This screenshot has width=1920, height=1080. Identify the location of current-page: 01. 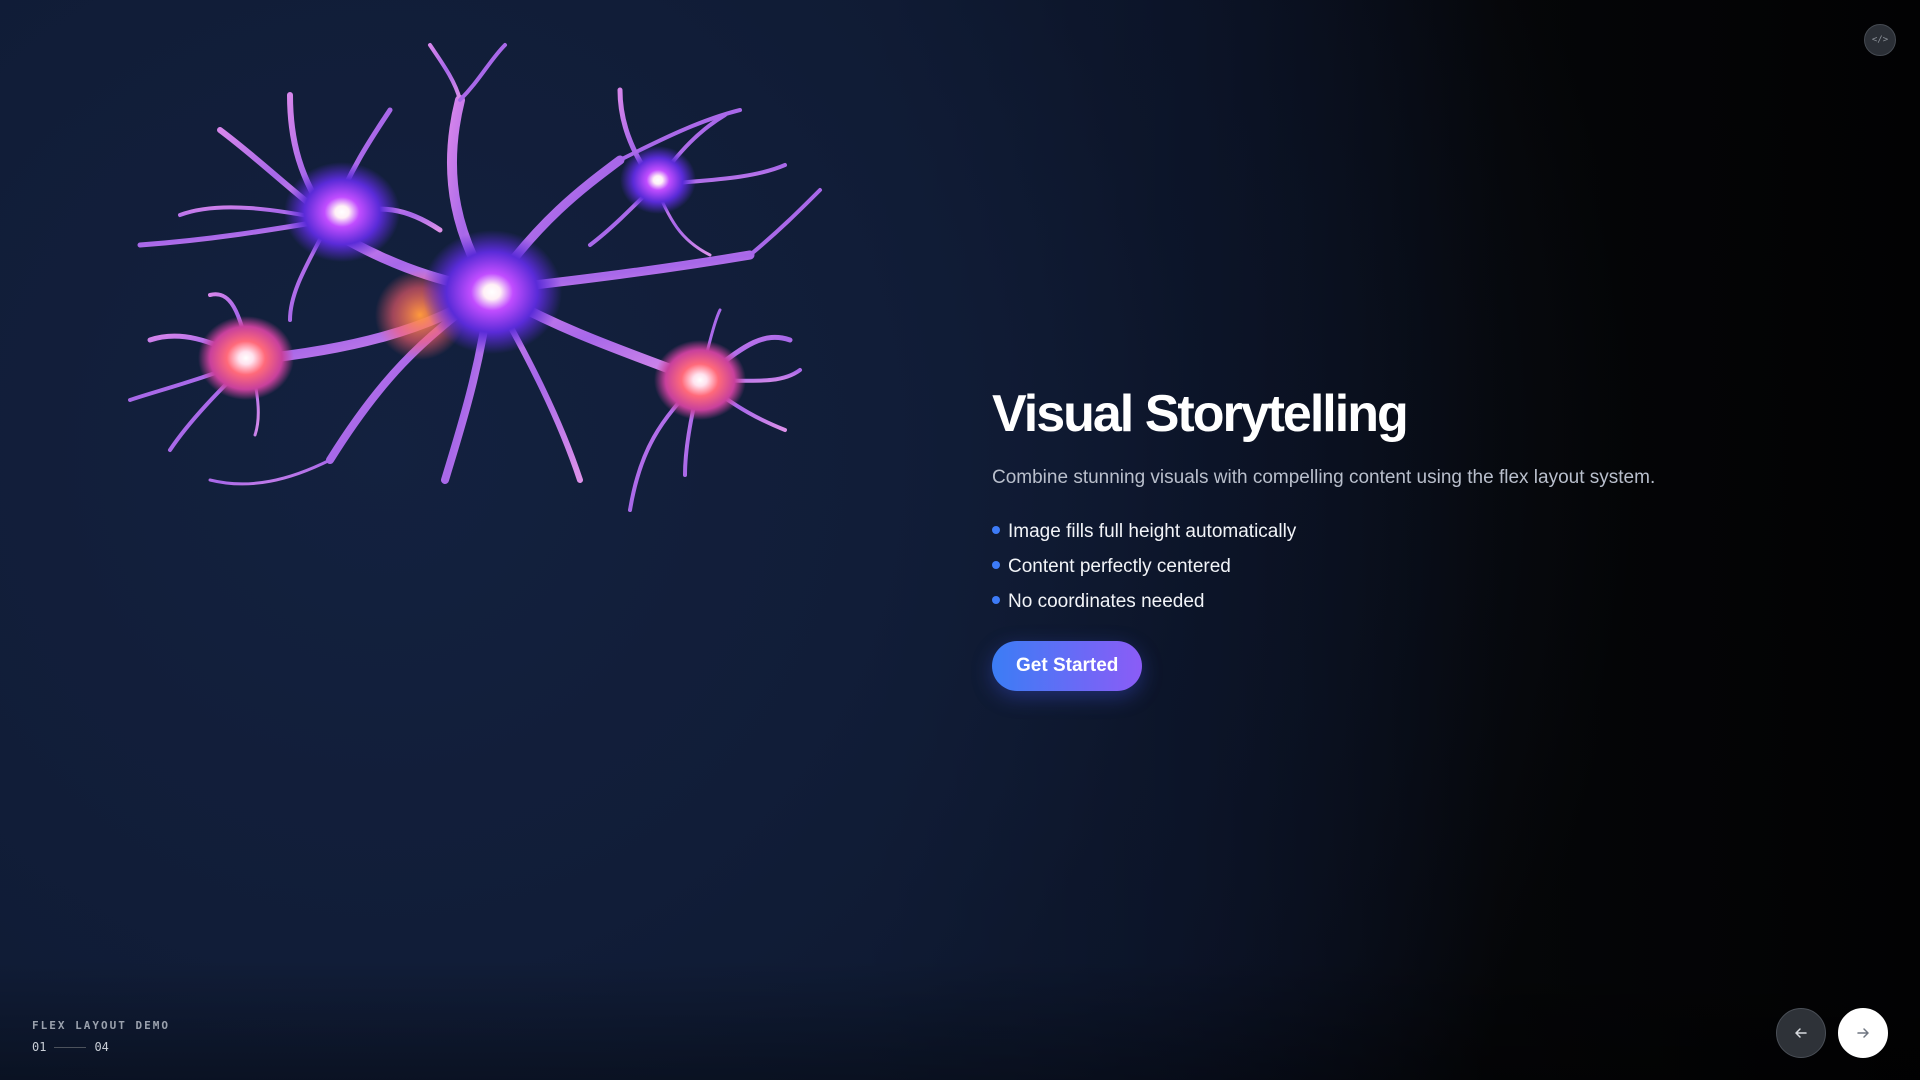
(39, 1047).